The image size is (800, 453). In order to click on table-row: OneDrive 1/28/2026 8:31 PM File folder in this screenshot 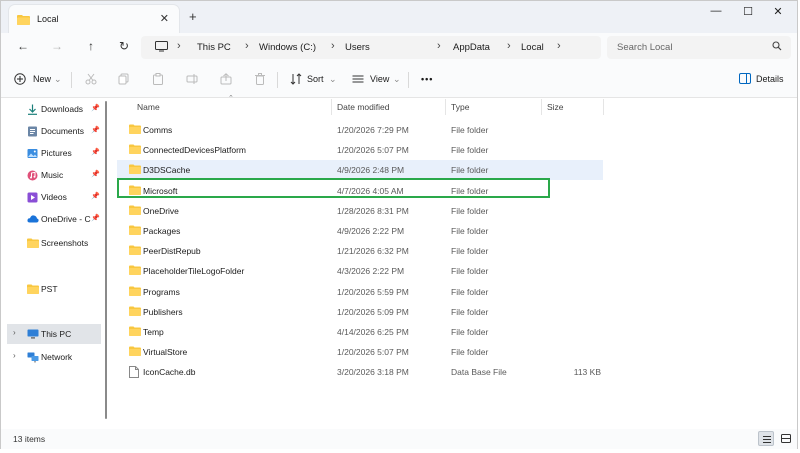, I will do `click(360, 211)`.